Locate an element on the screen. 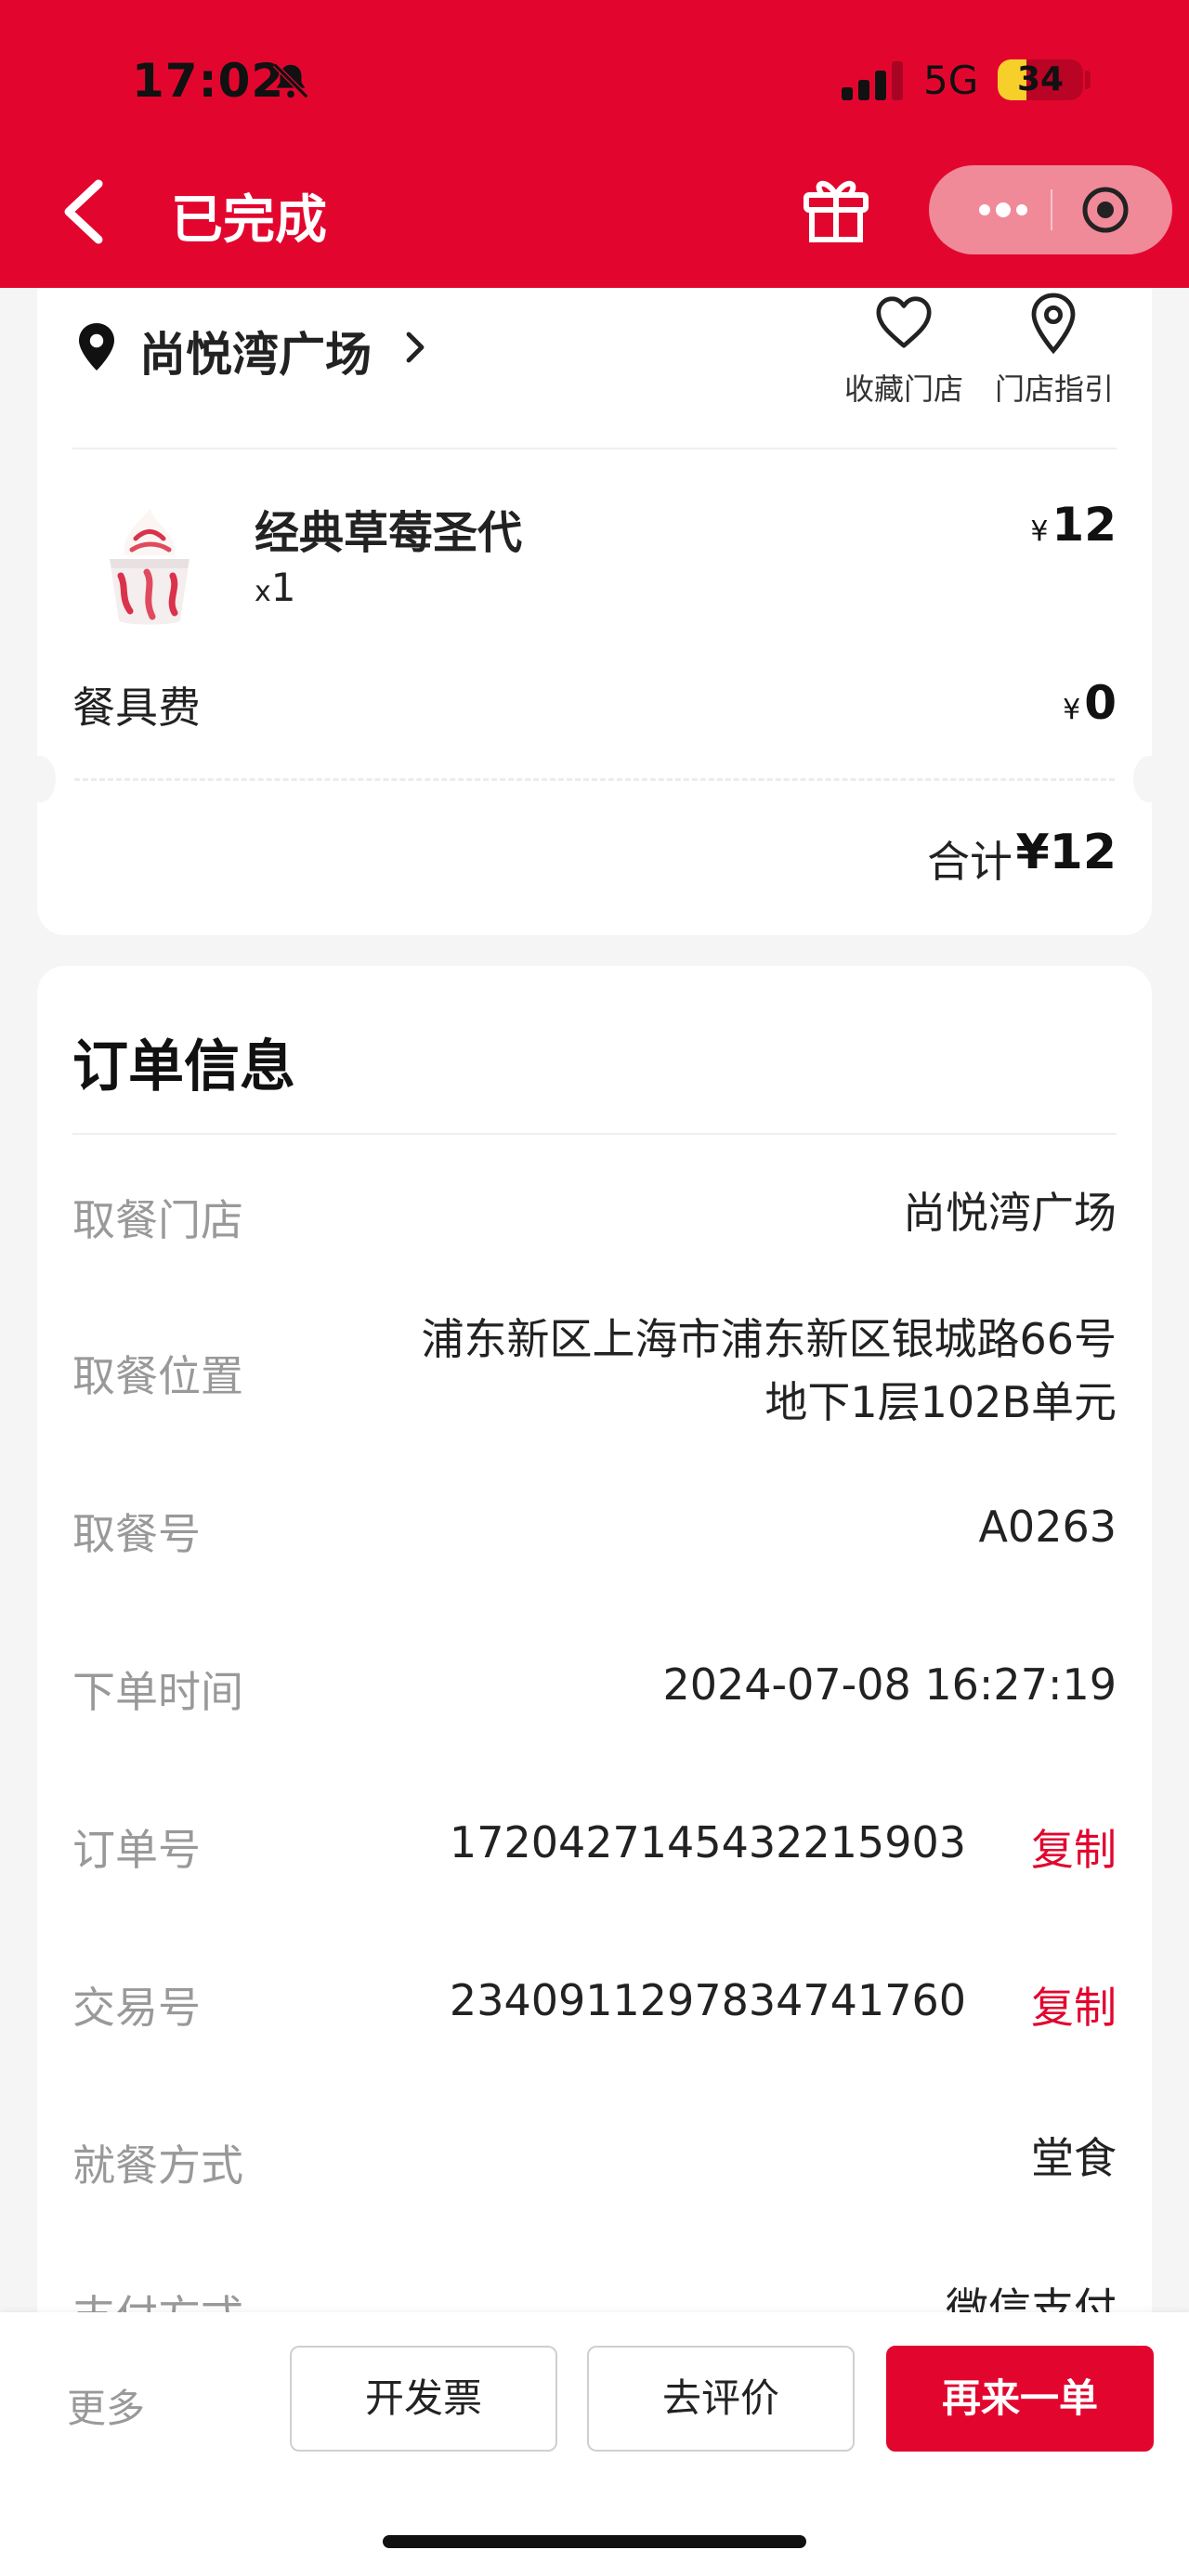 The image size is (1189, 2576). reorder-button: 再来一单 is located at coordinates (1020, 2399).